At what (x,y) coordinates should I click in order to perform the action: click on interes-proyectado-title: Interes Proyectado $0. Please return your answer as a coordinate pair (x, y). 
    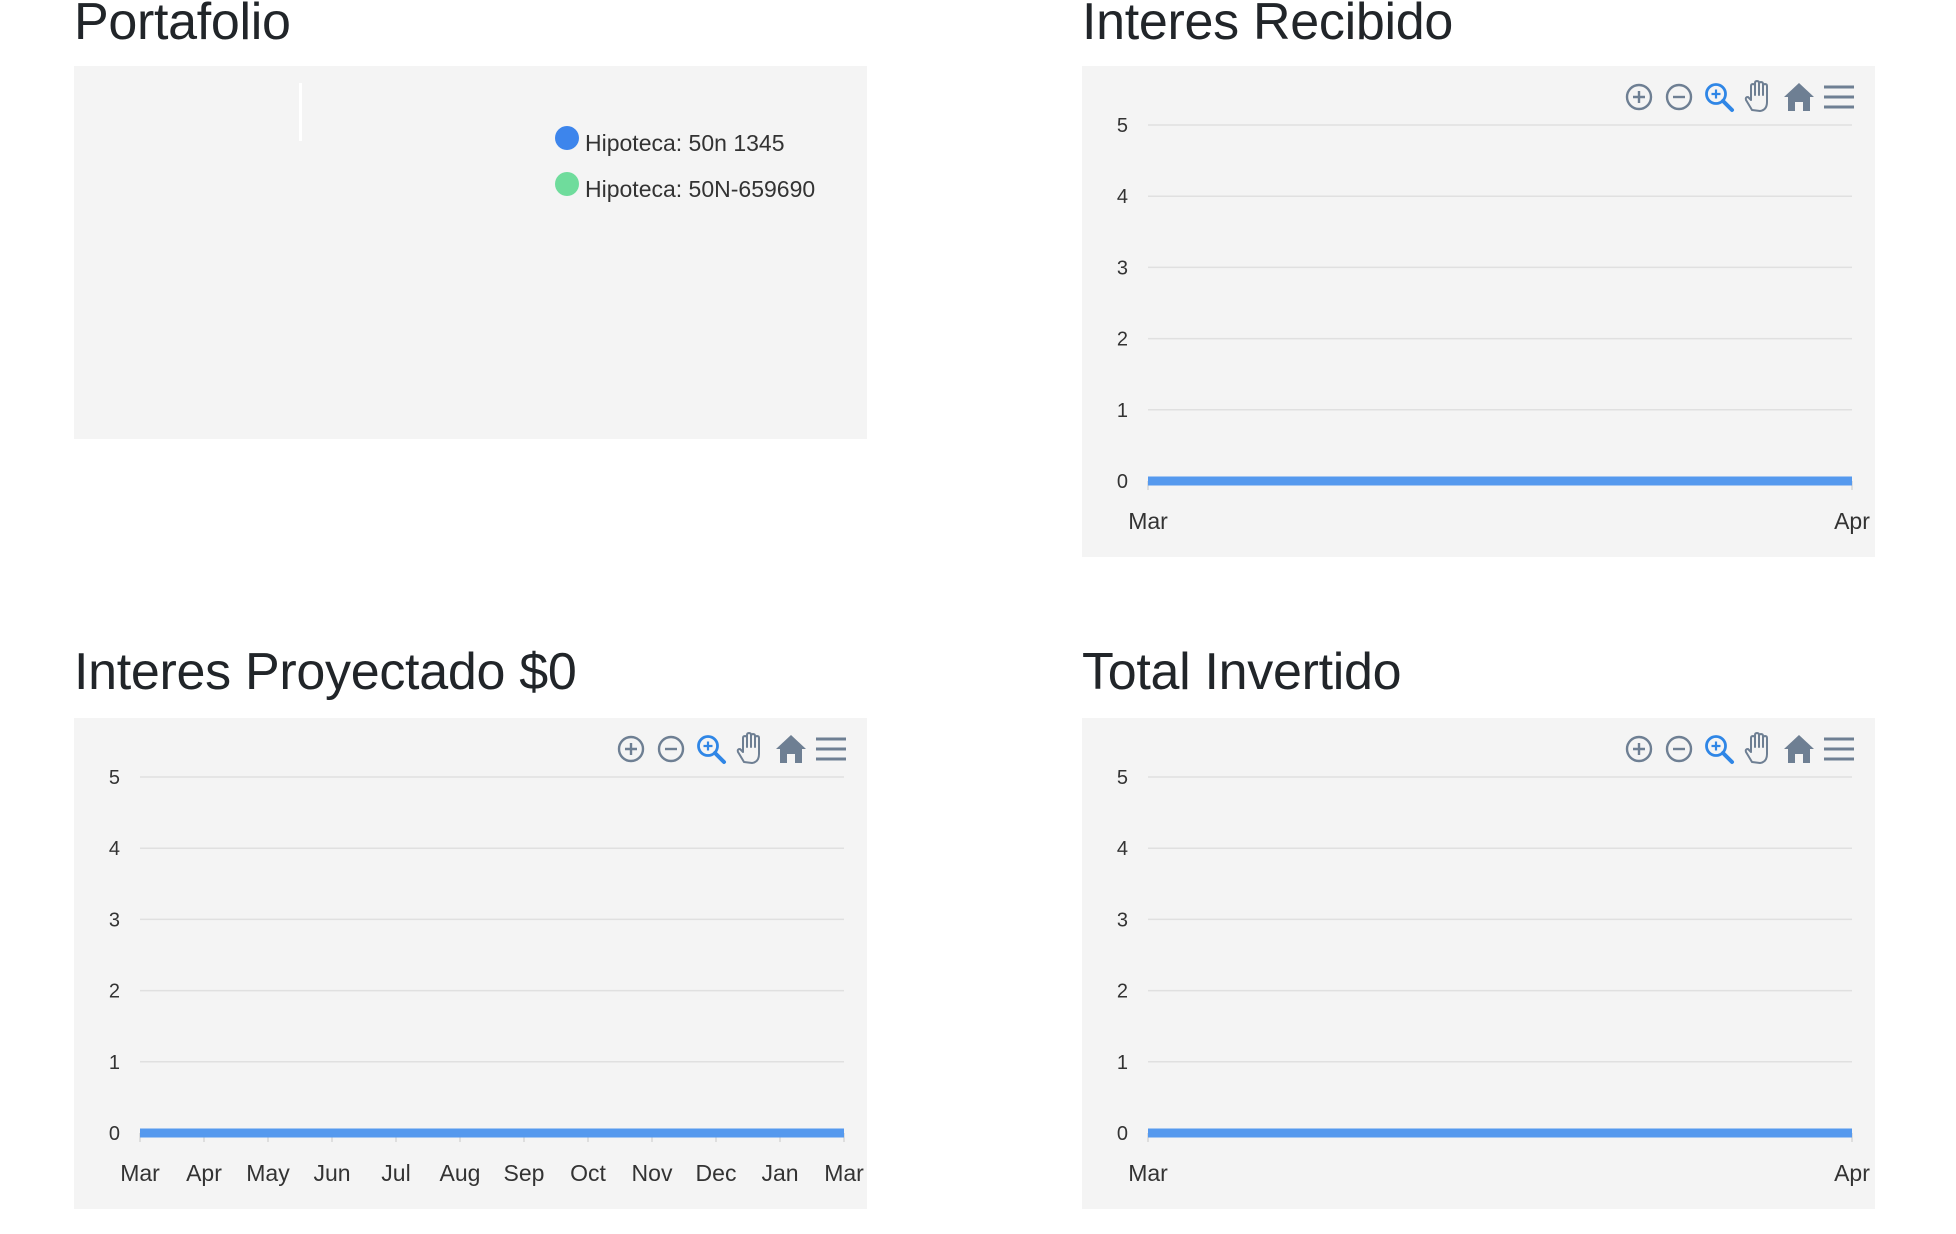
    Looking at the image, I should click on (325, 672).